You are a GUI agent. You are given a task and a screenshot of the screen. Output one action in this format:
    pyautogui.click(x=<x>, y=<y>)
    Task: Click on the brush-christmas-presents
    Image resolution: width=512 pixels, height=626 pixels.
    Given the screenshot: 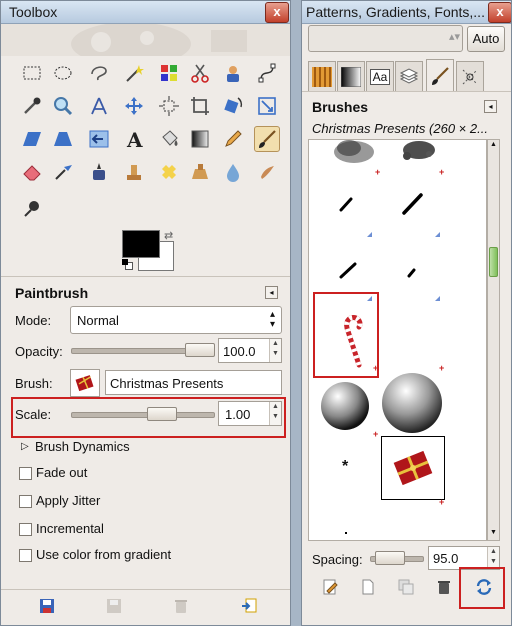 What is the action you would take?
    pyautogui.click(x=413, y=468)
    